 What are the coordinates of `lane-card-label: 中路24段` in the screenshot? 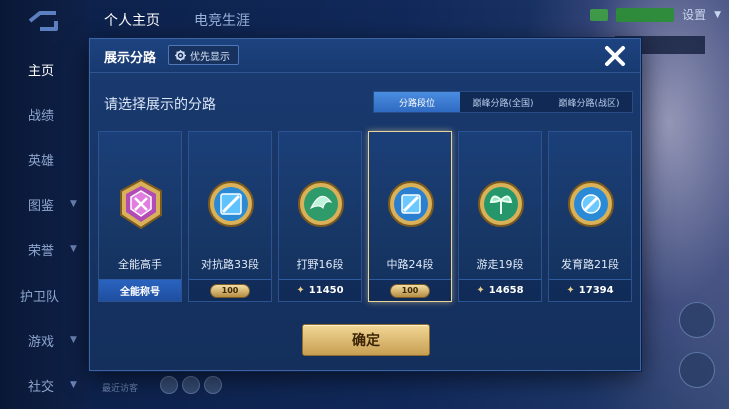 It's located at (410, 264).